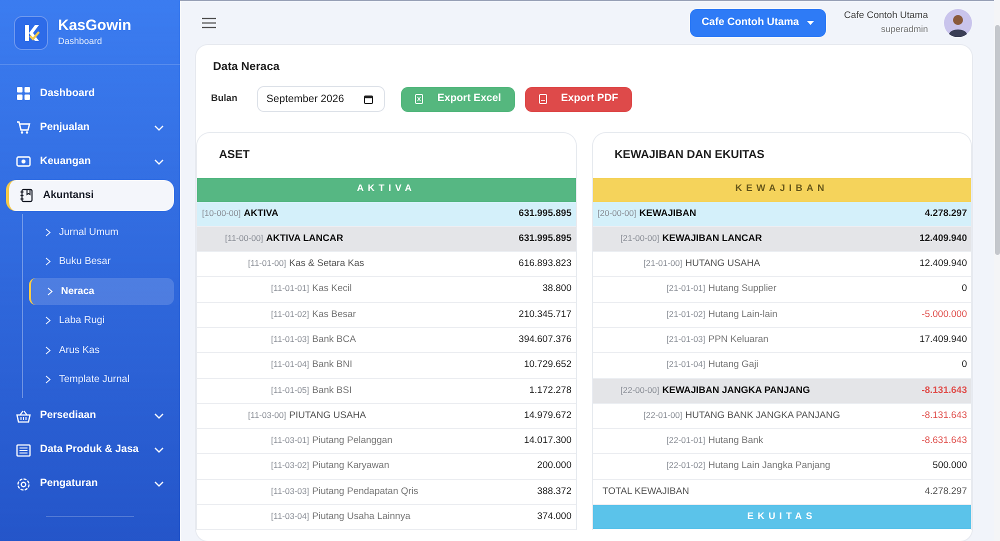 This screenshot has width=1000, height=541. I want to click on sidebar-item: Data Produk & Jasa, so click(90, 450).